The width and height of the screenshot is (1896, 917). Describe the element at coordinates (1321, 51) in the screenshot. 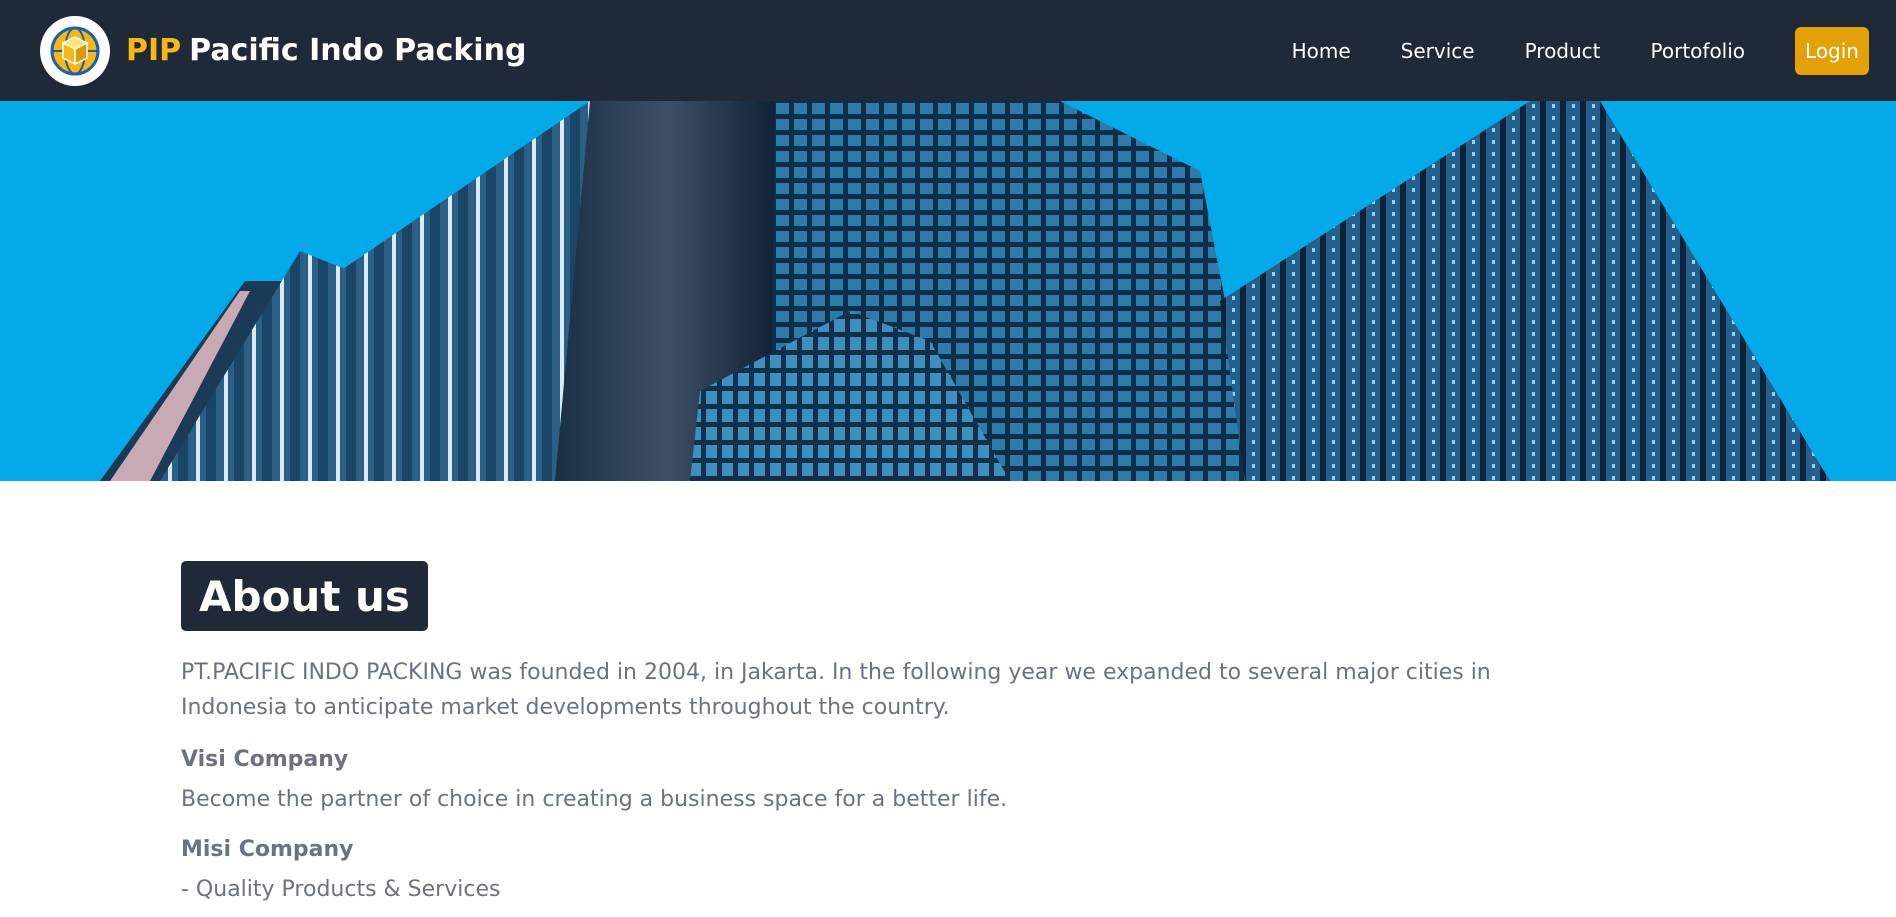

I see `nav-home: Home` at that location.